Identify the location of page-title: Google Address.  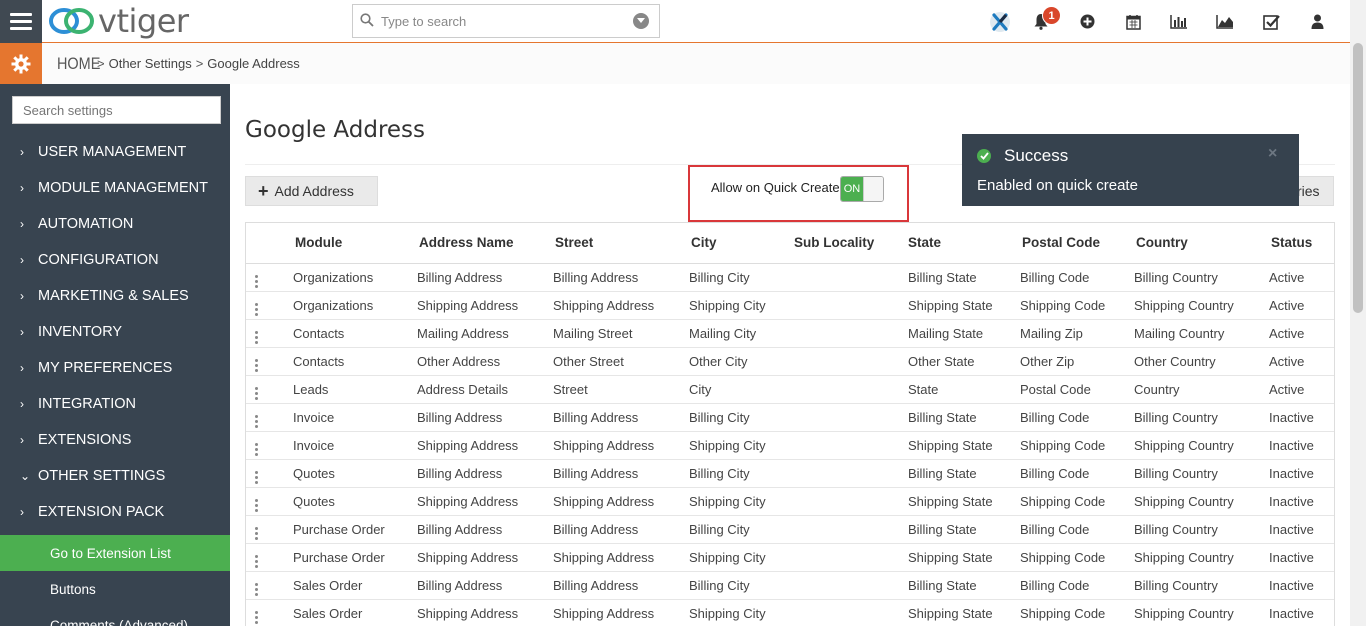
(335, 130).